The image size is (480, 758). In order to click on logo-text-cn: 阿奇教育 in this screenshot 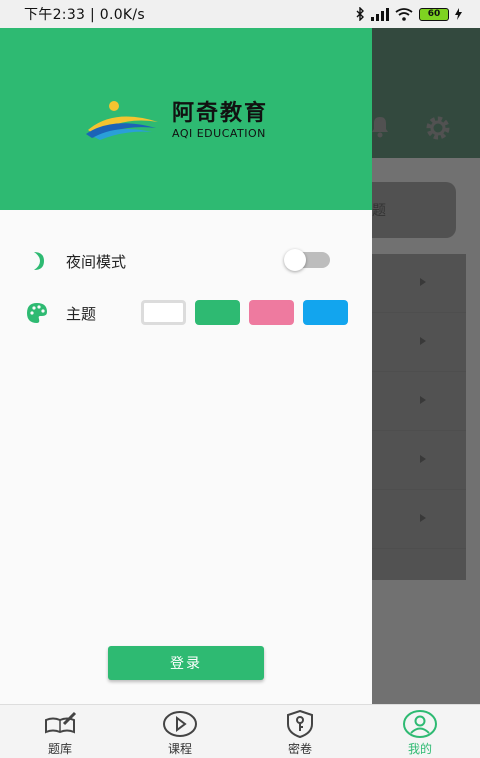, I will do `click(220, 113)`.